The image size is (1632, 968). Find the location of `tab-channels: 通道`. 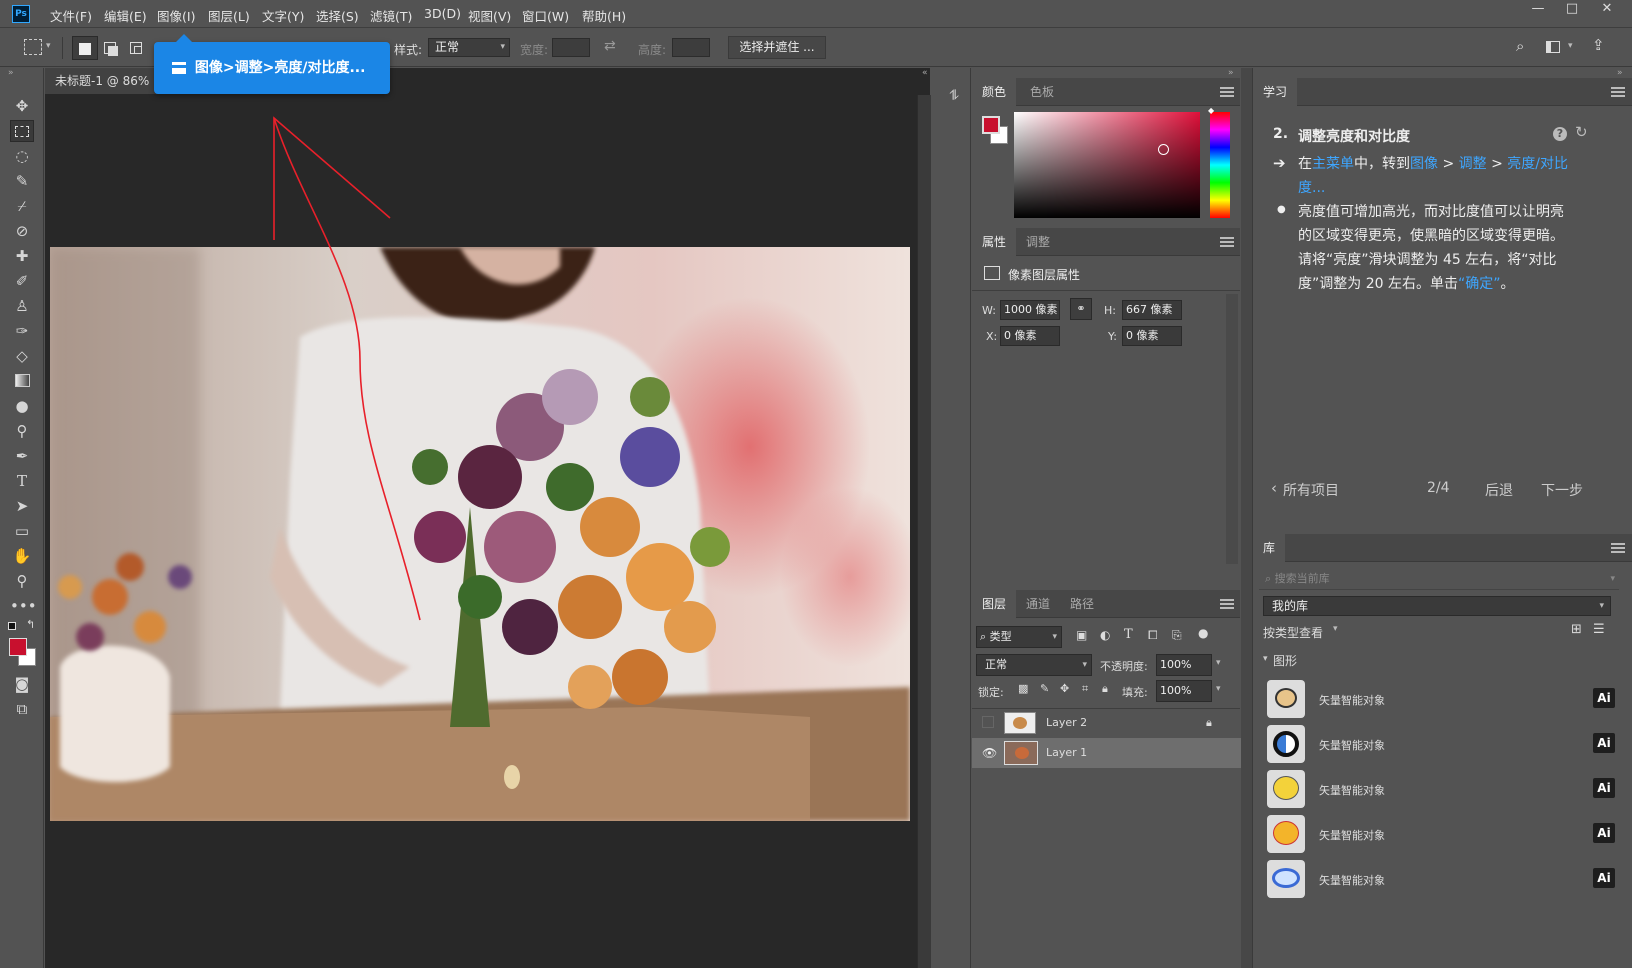

tab-channels: 通道 is located at coordinates (1038, 604).